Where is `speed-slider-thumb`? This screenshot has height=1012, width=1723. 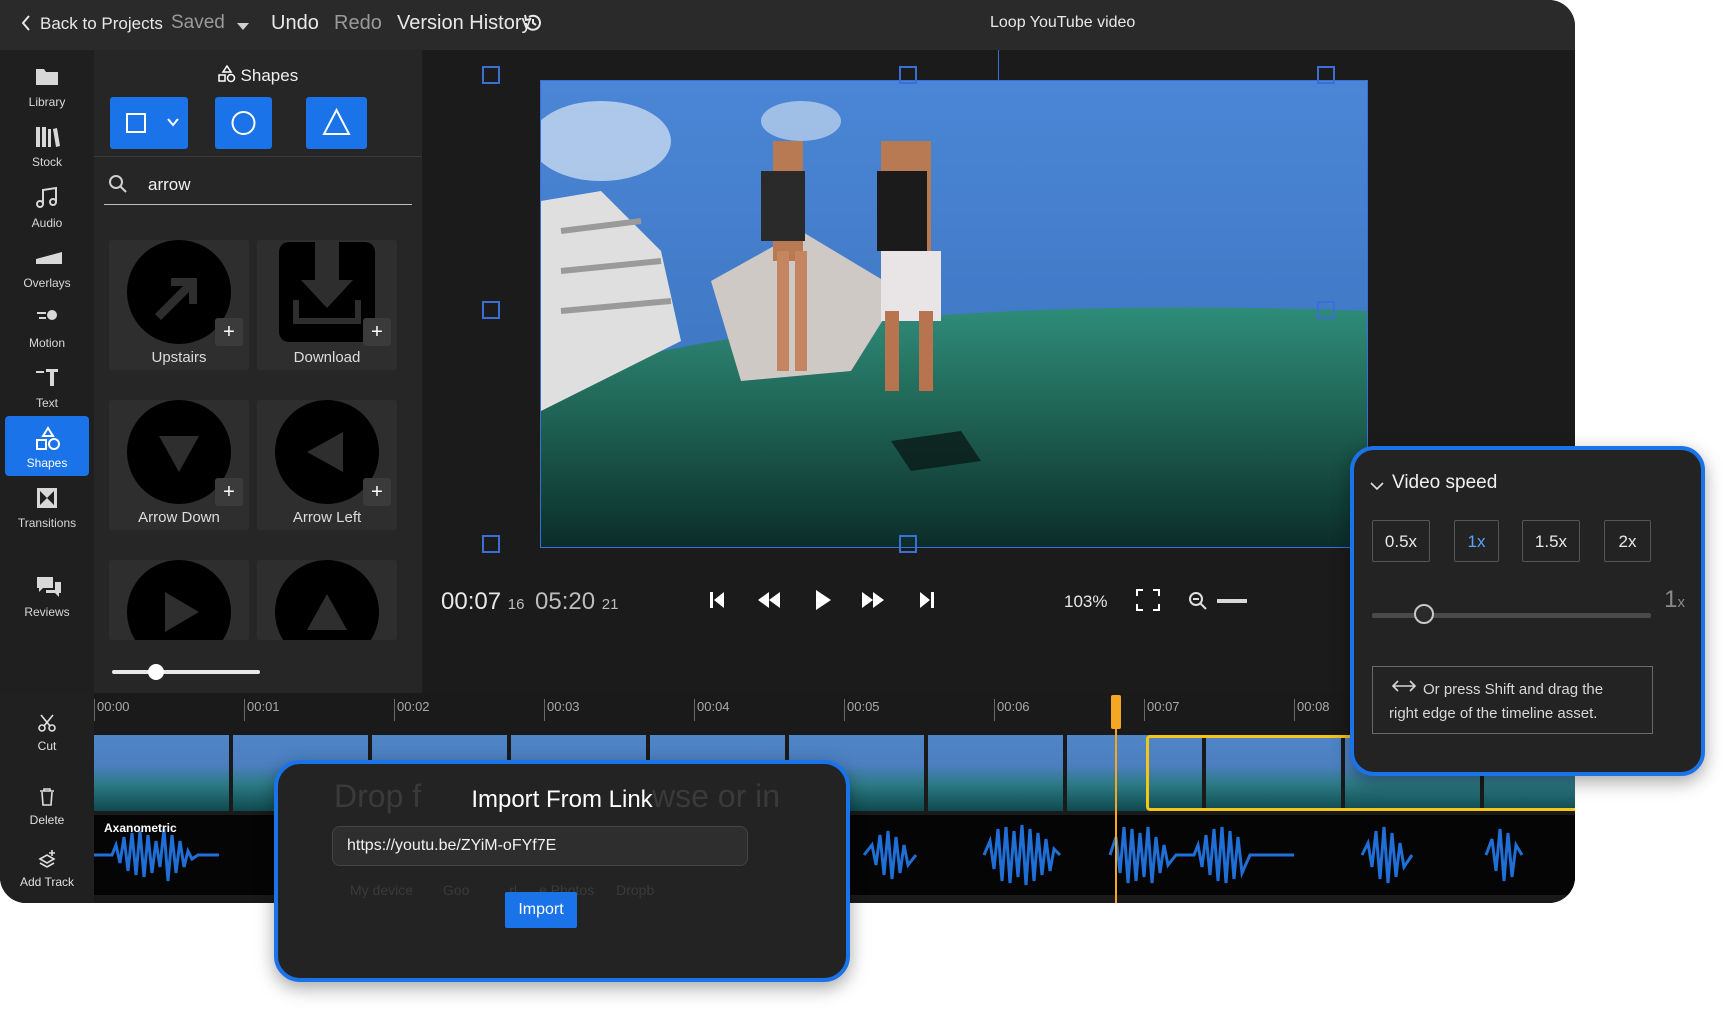
speed-slider-thumb is located at coordinates (1424, 614).